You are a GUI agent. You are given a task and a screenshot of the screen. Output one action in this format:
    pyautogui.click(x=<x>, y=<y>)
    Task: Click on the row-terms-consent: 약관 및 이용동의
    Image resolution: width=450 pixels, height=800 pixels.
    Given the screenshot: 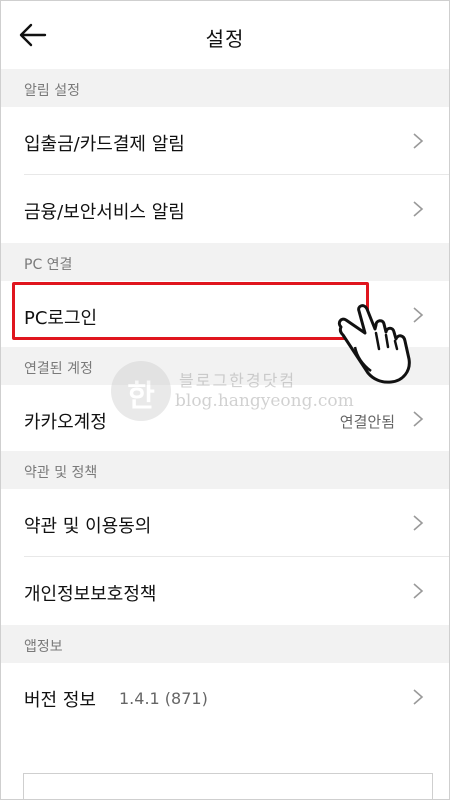 What is the action you would take?
    pyautogui.click(x=225, y=523)
    